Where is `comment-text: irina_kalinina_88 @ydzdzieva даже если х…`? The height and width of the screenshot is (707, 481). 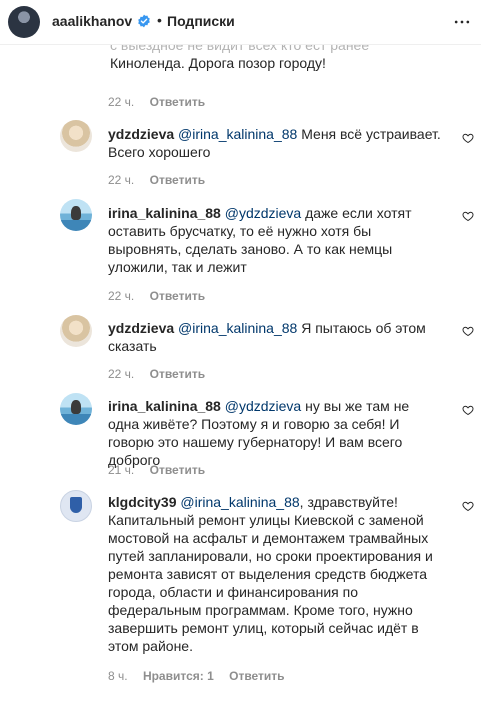
comment-text: irina_kalinina_88 @ydzdzieva даже если х… is located at coordinates (276, 240).